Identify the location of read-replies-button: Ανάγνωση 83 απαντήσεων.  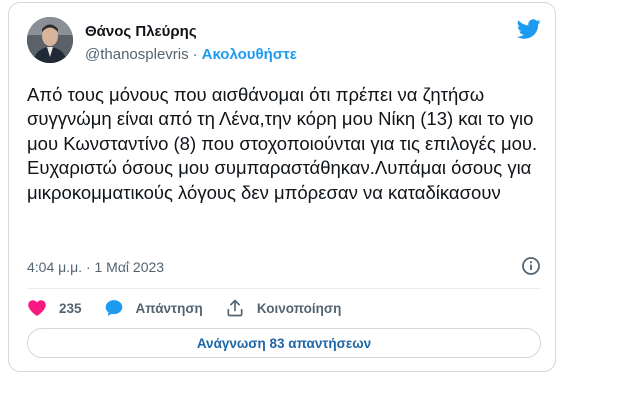
(284, 343).